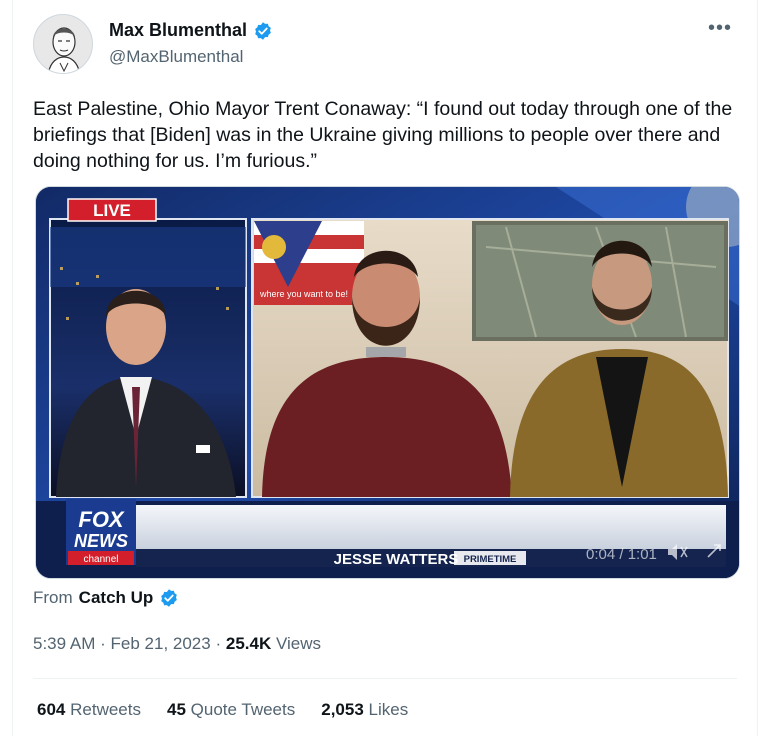 The width and height of the screenshot is (770, 736). I want to click on show-name: JESSE WATTERS, so click(396, 559).